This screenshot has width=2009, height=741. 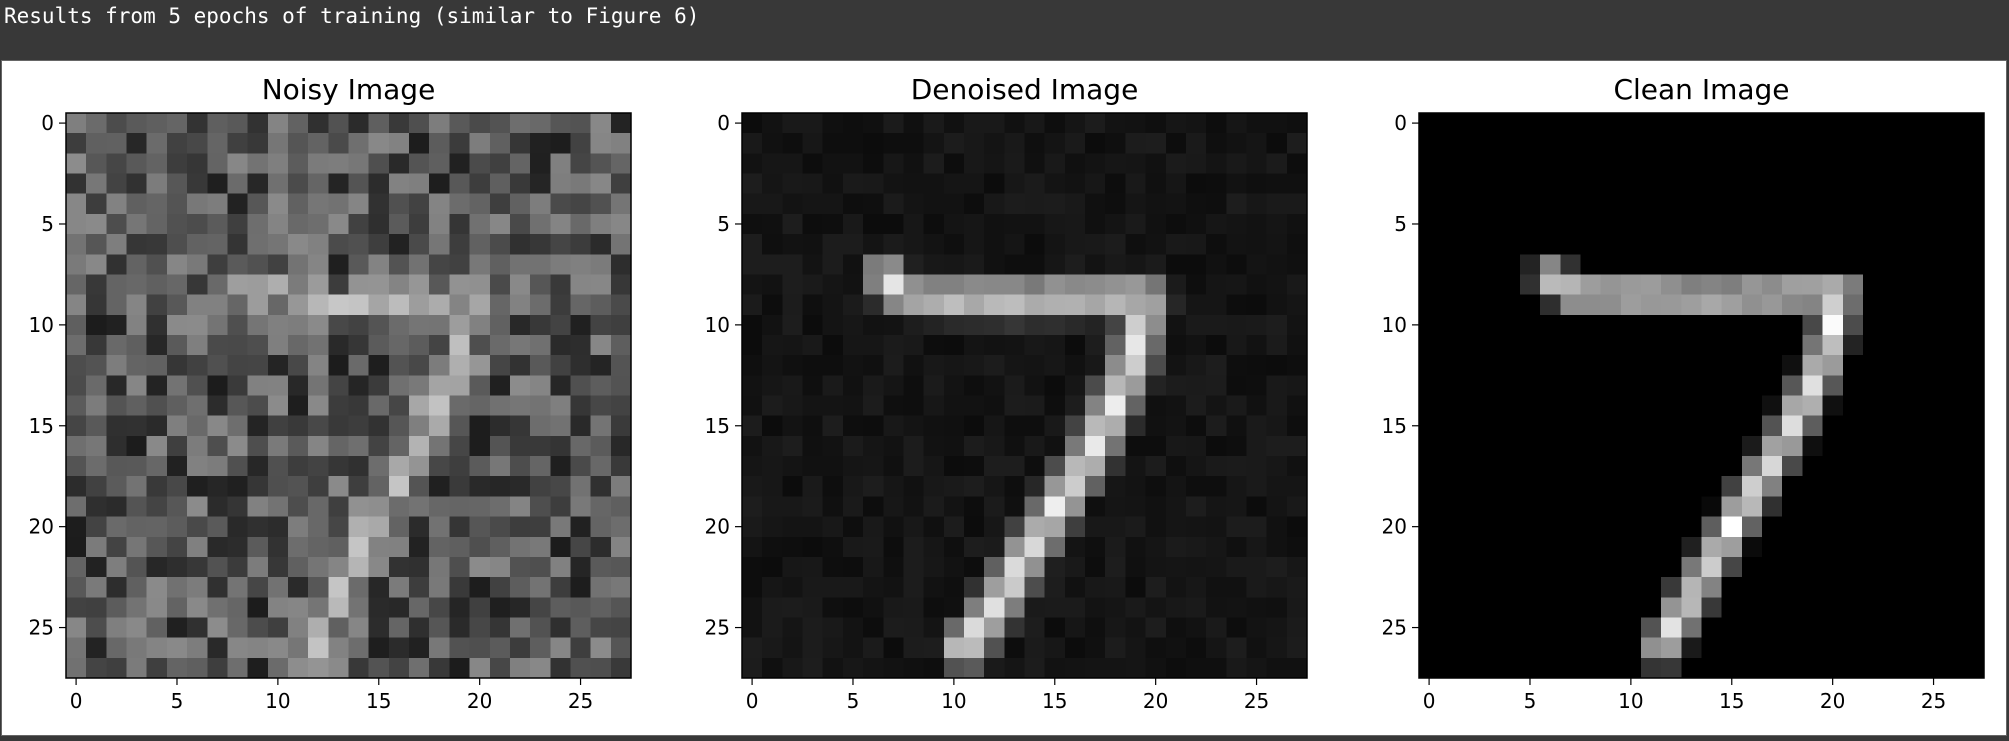 What do you see at coordinates (723, 123) in the screenshot?
I see `y-tick-label: 0` at bounding box center [723, 123].